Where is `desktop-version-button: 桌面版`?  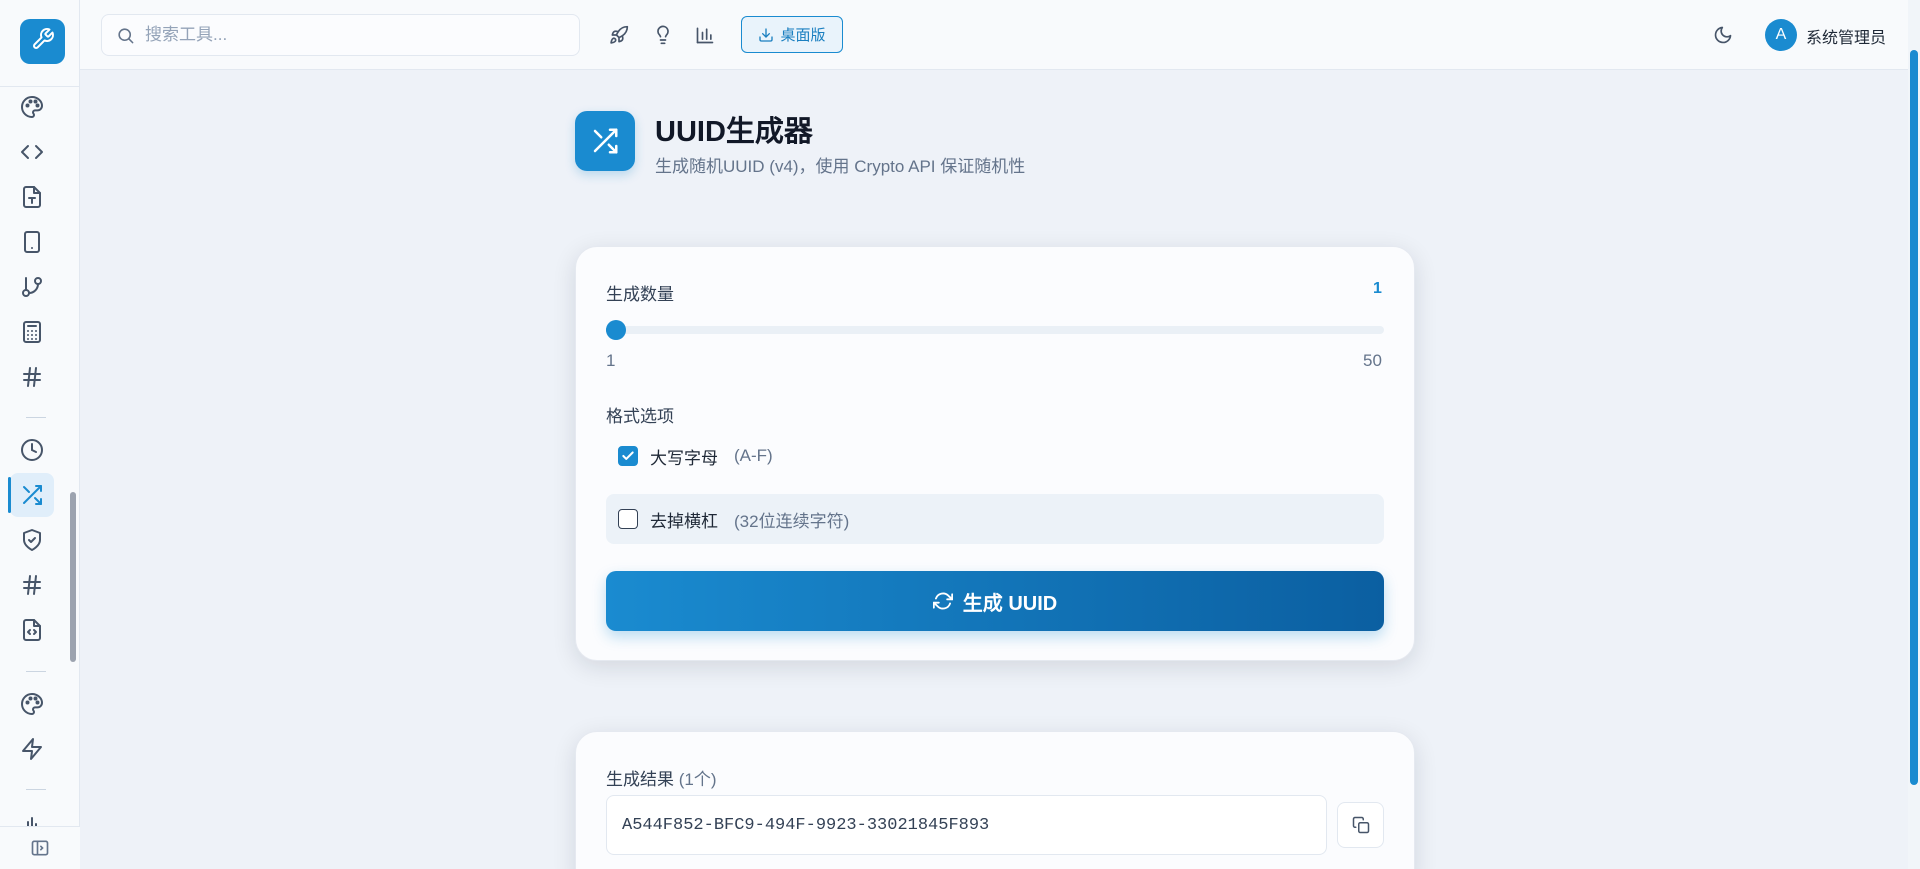 desktop-version-button: 桌面版 is located at coordinates (792, 34).